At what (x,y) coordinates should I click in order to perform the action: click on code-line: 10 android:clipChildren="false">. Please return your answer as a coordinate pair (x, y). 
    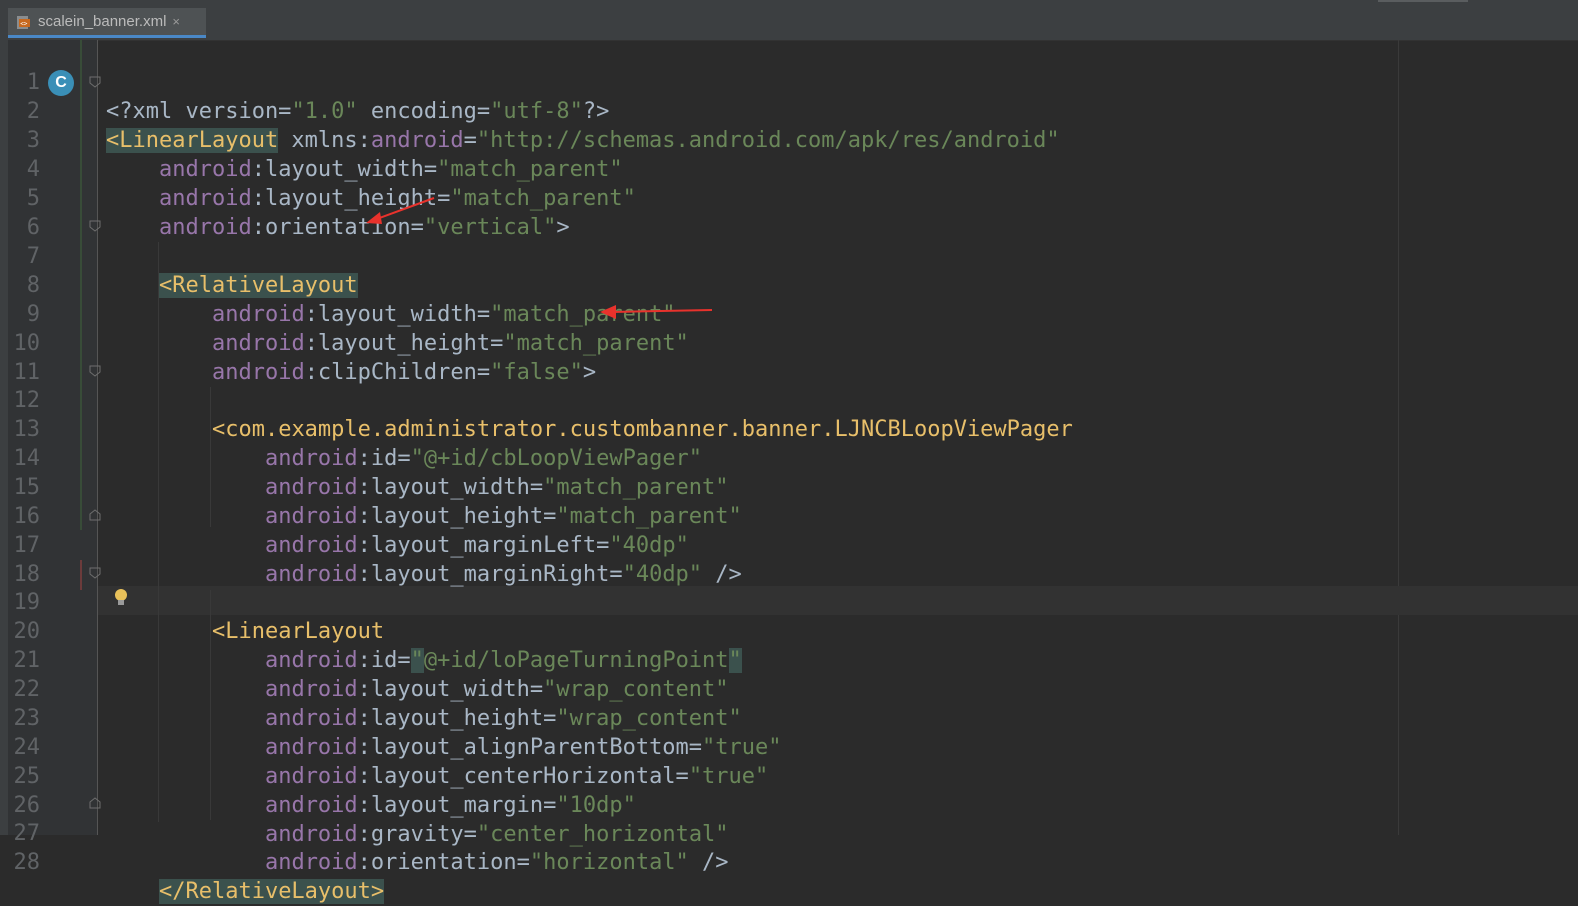
    Looking at the image, I should click on (789, 342).